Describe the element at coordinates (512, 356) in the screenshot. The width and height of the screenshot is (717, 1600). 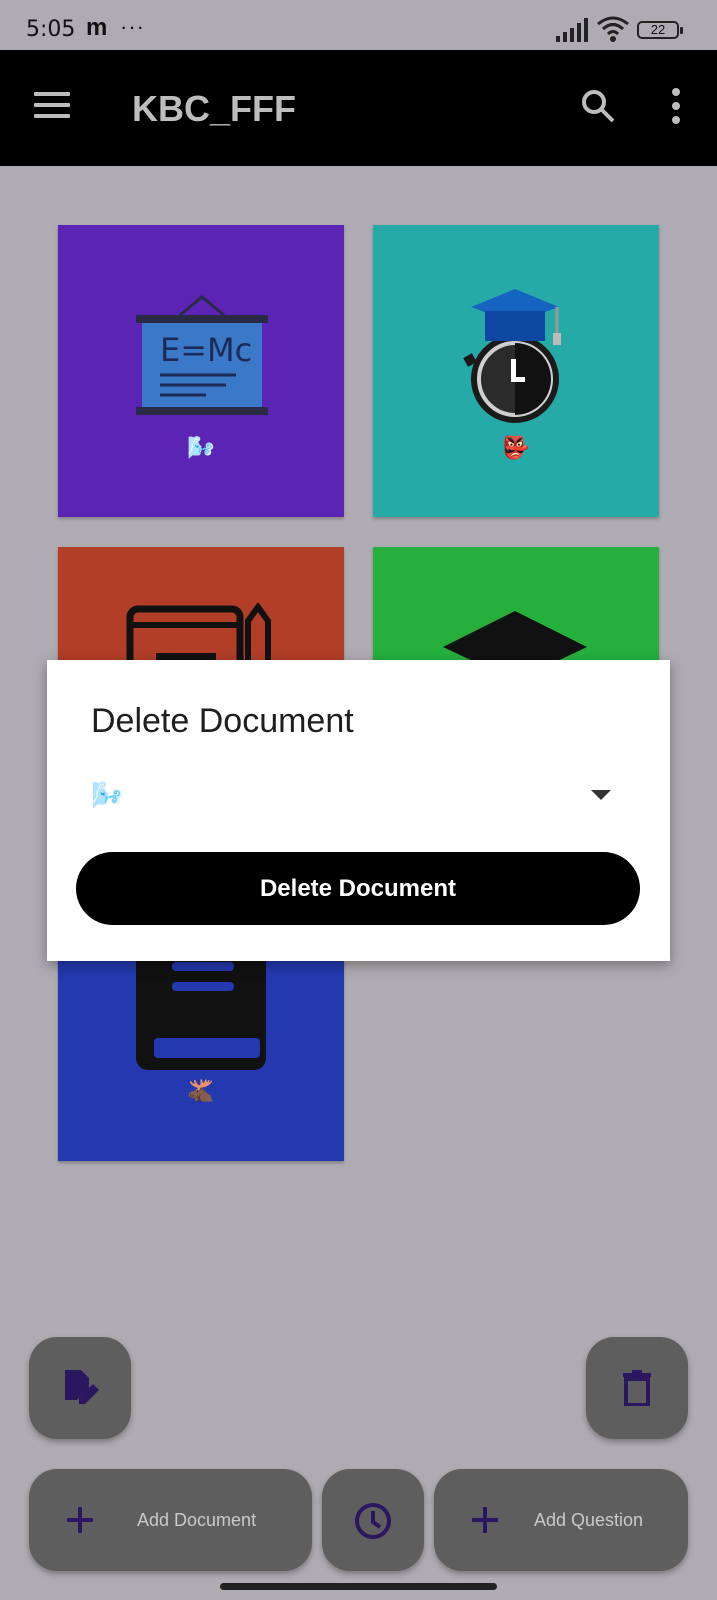
I see `graduation-timer-icon` at that location.